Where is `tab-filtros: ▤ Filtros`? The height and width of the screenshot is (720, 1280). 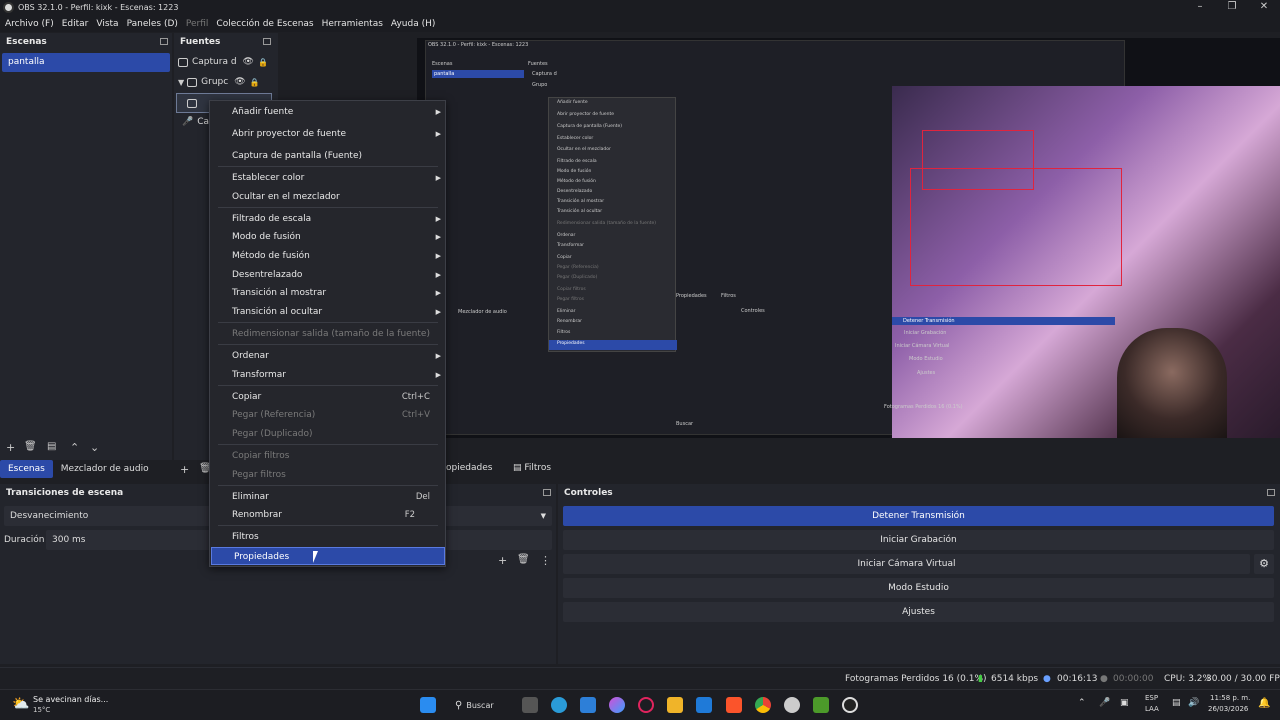
tab-filtros: ▤ Filtros is located at coordinates (532, 468).